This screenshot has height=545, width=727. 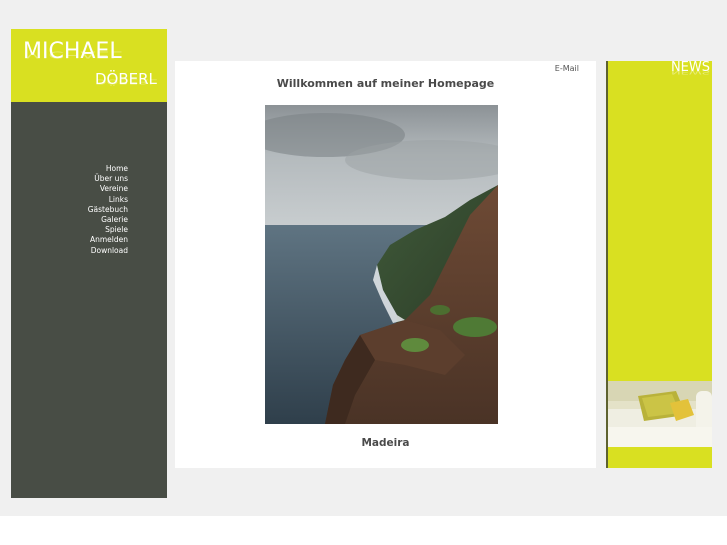 I want to click on nav-item-gaestebuch: Gästebuch, so click(x=108, y=210).